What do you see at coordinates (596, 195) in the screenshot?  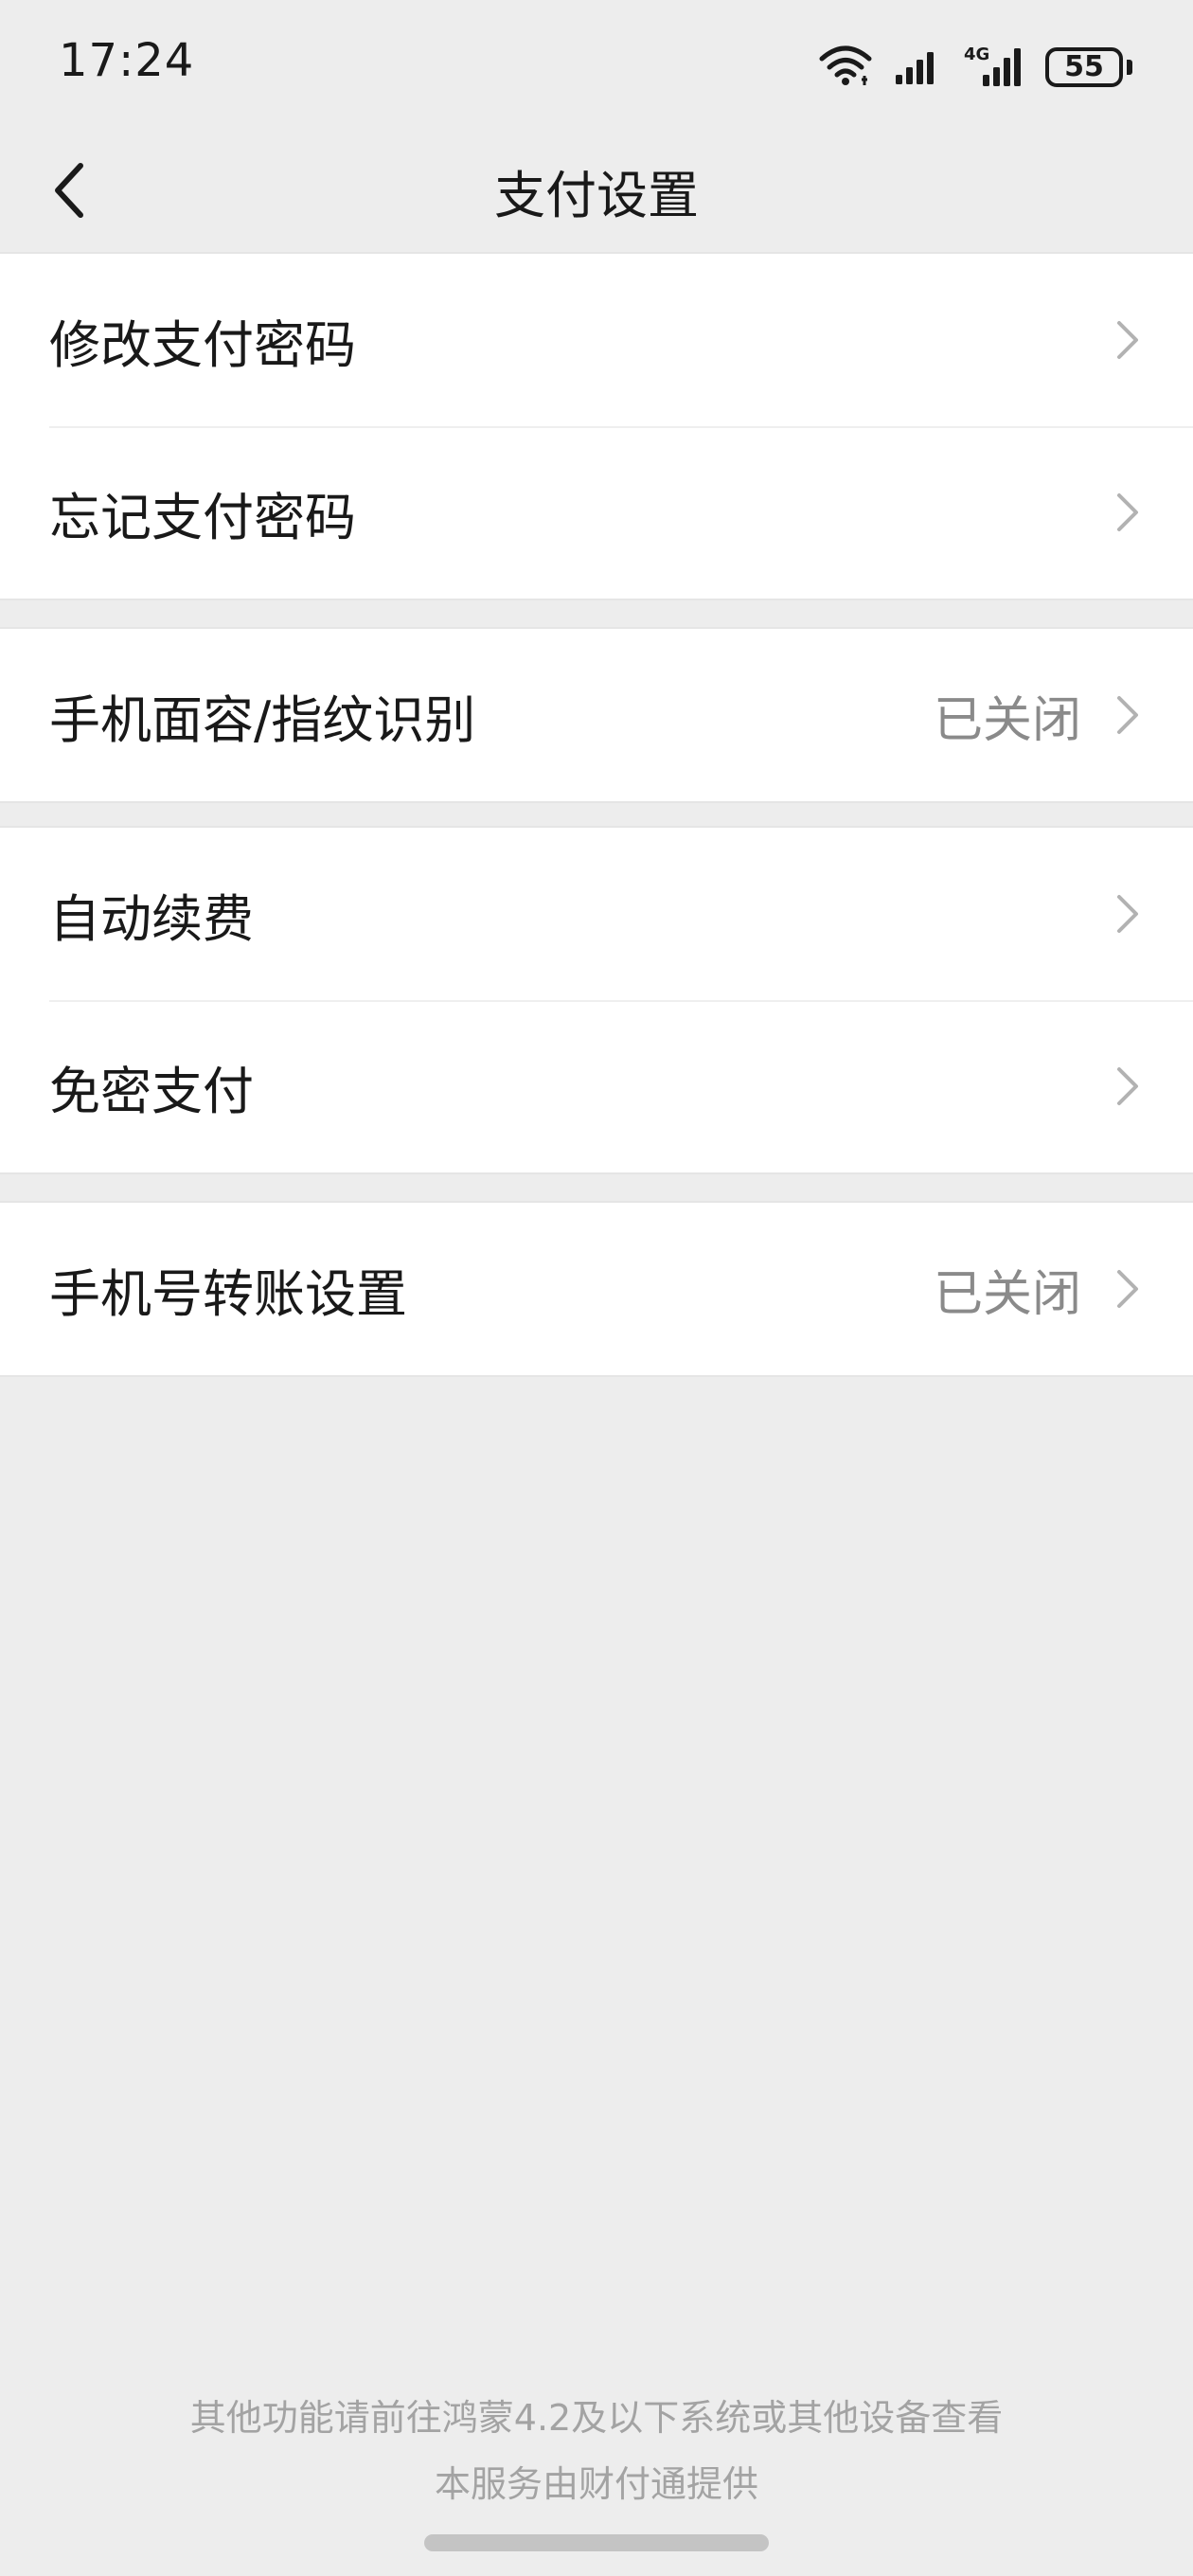 I see `page-title: 支付设置` at bounding box center [596, 195].